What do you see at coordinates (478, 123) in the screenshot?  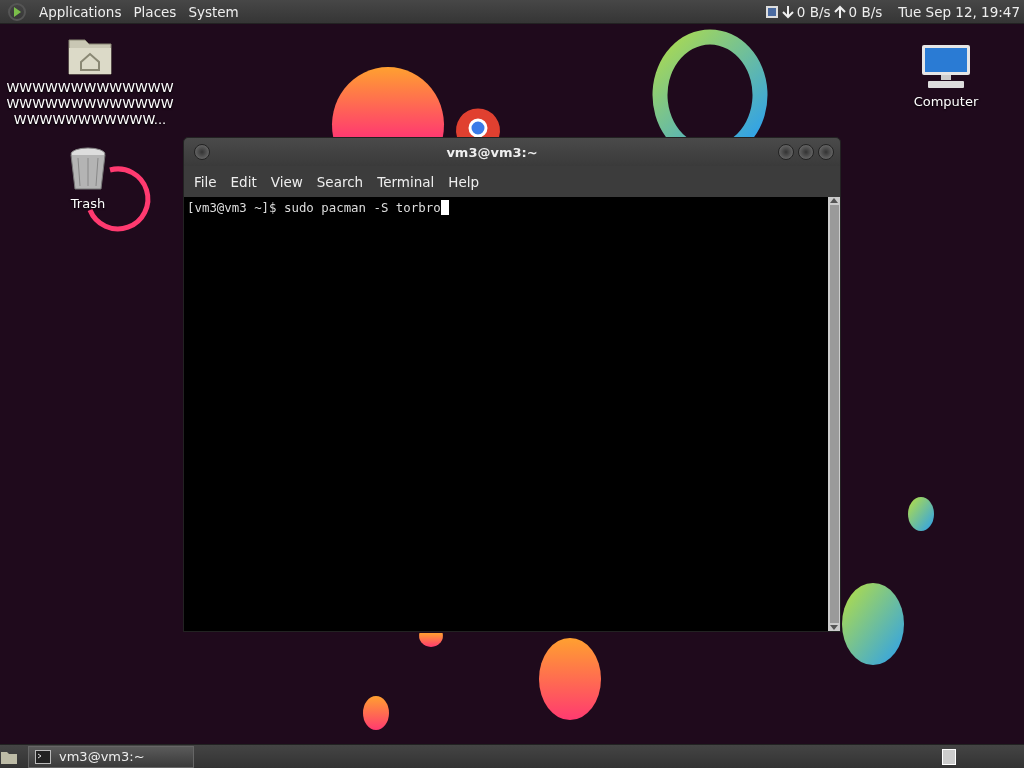 I see `round-logo-icon` at bounding box center [478, 123].